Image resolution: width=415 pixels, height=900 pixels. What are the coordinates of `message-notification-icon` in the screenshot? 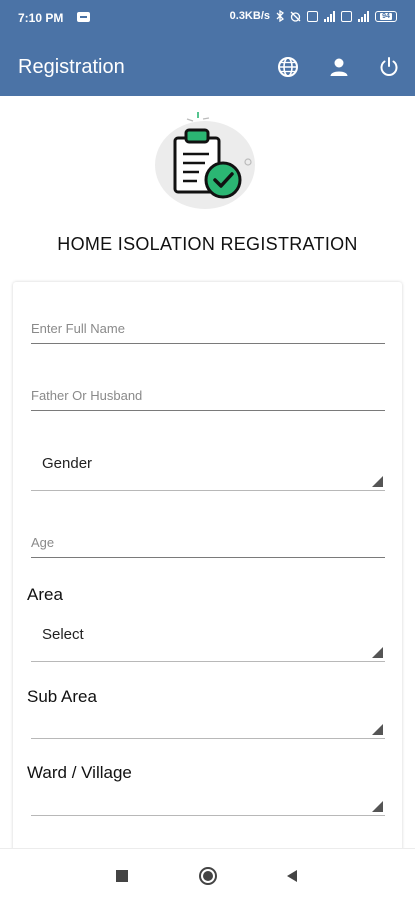 It's located at (83, 17).